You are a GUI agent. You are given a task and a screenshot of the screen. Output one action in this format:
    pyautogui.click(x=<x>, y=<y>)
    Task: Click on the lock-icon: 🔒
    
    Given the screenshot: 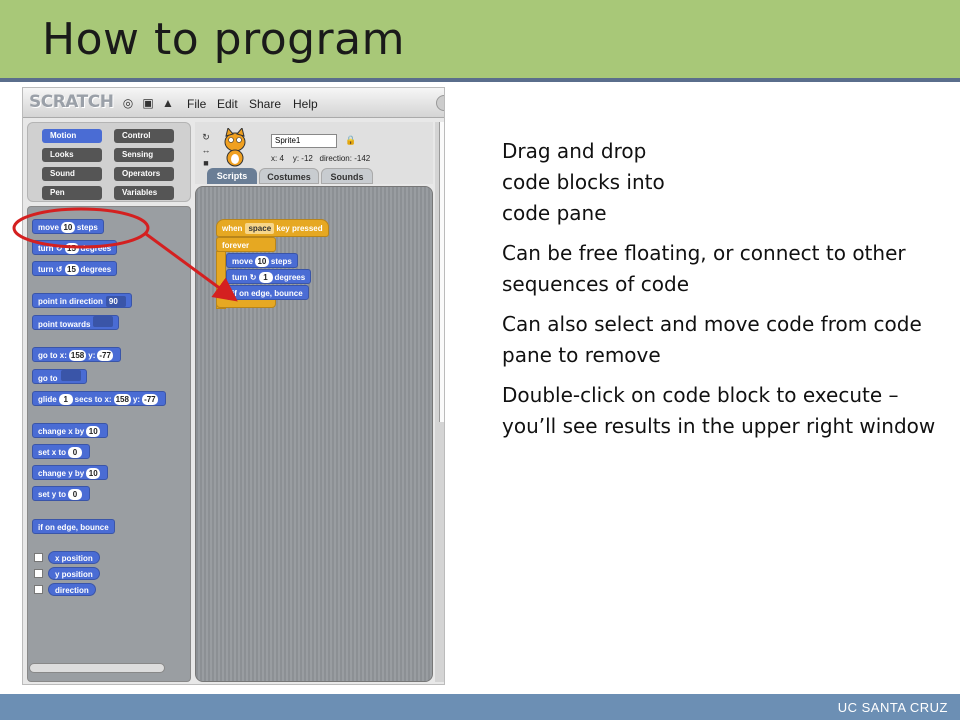 What is the action you would take?
    pyautogui.click(x=350, y=140)
    